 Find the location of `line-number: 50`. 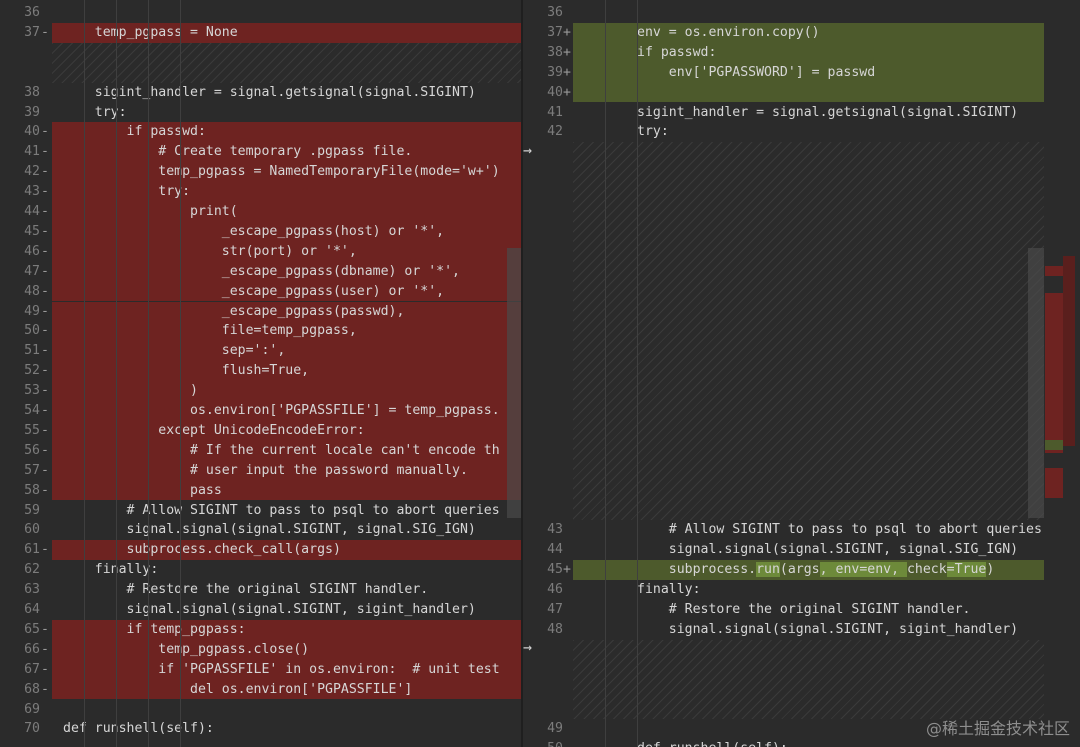

line-number: 50 is located at coordinates (32, 331).